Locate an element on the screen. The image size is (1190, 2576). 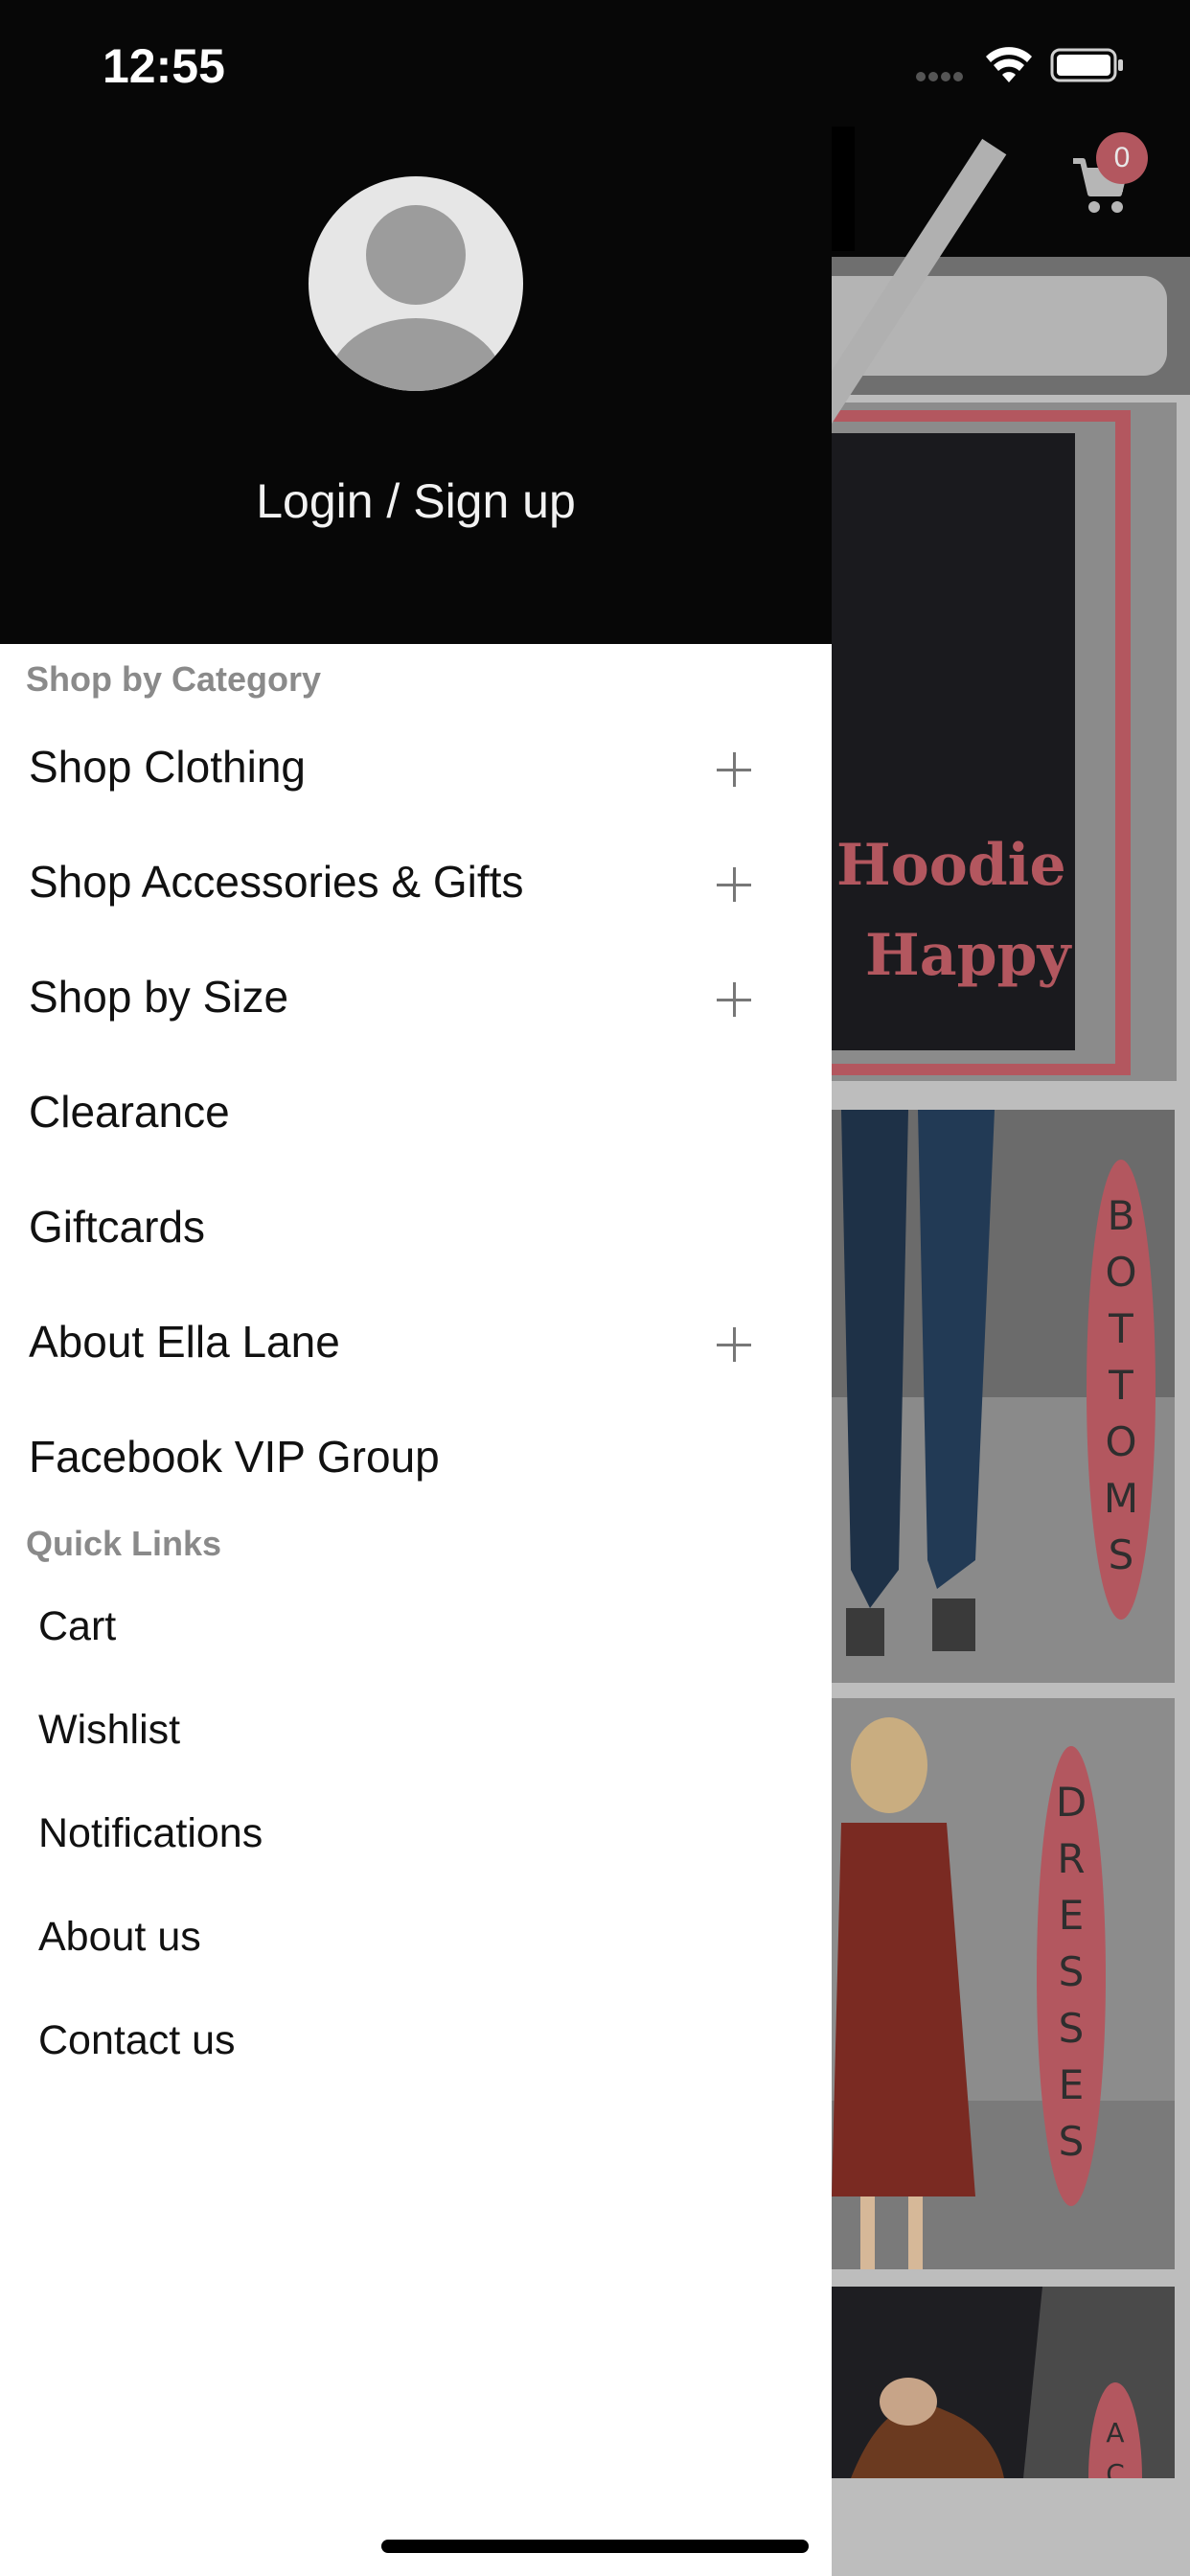
quick-link-label: Contact us is located at coordinates (137, 2040).